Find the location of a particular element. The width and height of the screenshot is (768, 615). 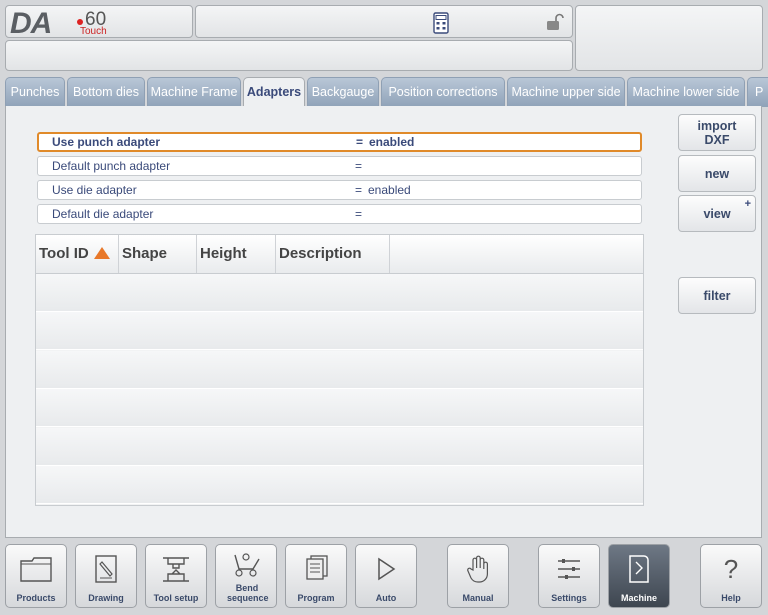

nav-auto: Auto is located at coordinates (386, 576).